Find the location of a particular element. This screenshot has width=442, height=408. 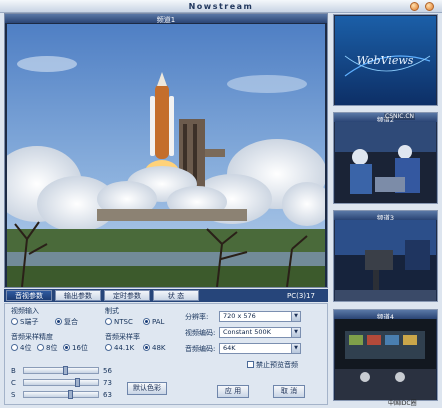

slider-c-value: 73 is located at coordinates (107, 383).